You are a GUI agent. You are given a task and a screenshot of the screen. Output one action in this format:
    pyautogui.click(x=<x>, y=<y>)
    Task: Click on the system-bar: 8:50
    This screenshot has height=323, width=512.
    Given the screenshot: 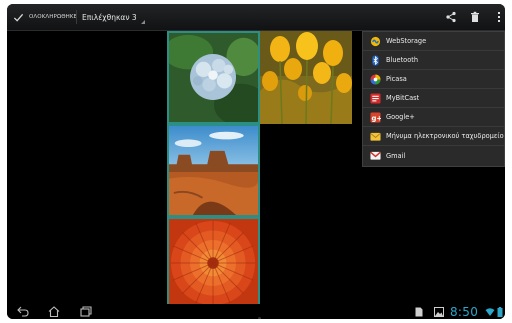 What is the action you would take?
    pyautogui.click(x=256, y=311)
    